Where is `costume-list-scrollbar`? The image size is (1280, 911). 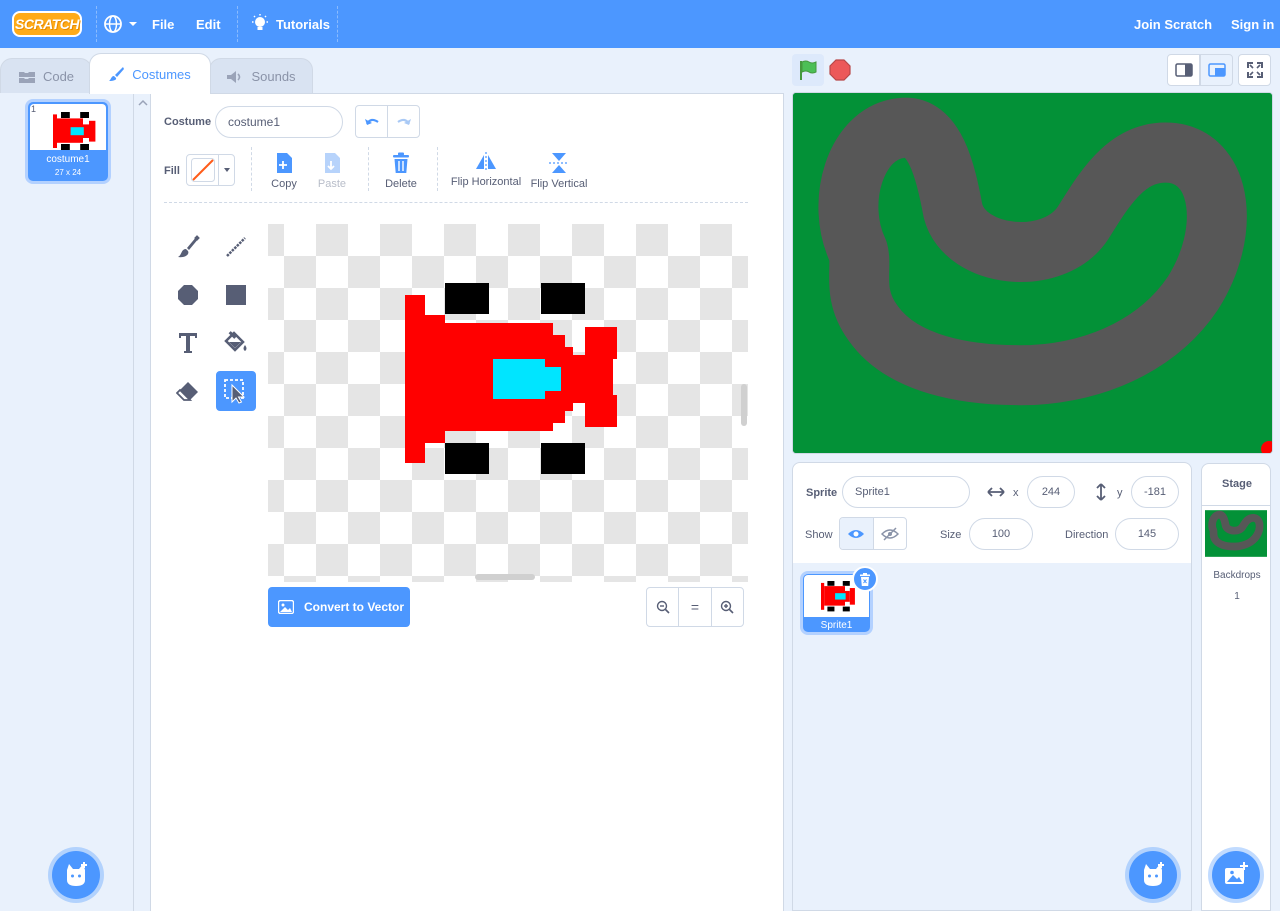
costume-list-scrollbar is located at coordinates (142, 502).